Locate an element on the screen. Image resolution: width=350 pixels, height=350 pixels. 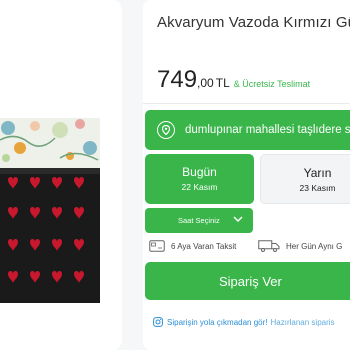
time-select-dropdown: Saat Seçiniz is located at coordinates (199, 220).